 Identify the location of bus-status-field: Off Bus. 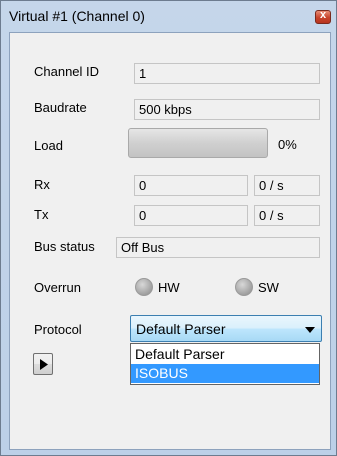
(218, 247).